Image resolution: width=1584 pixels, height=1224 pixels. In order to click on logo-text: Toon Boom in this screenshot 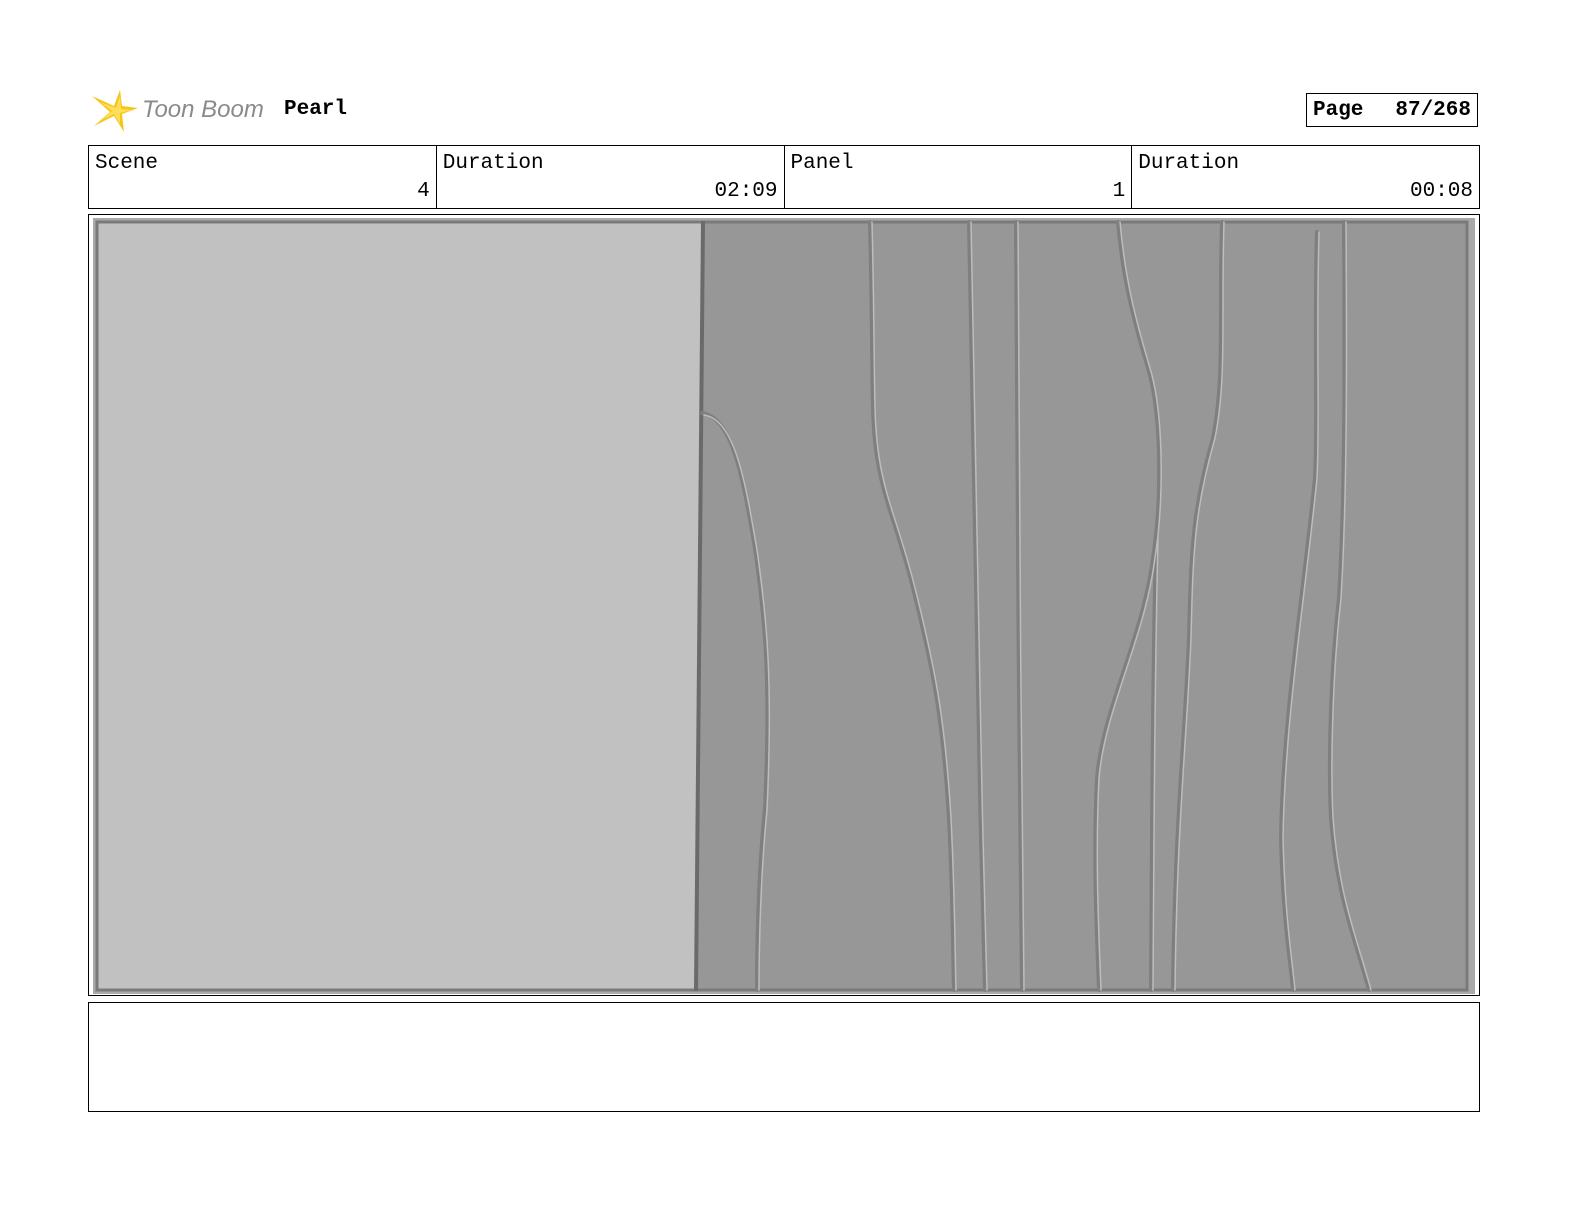, I will do `click(203, 109)`.